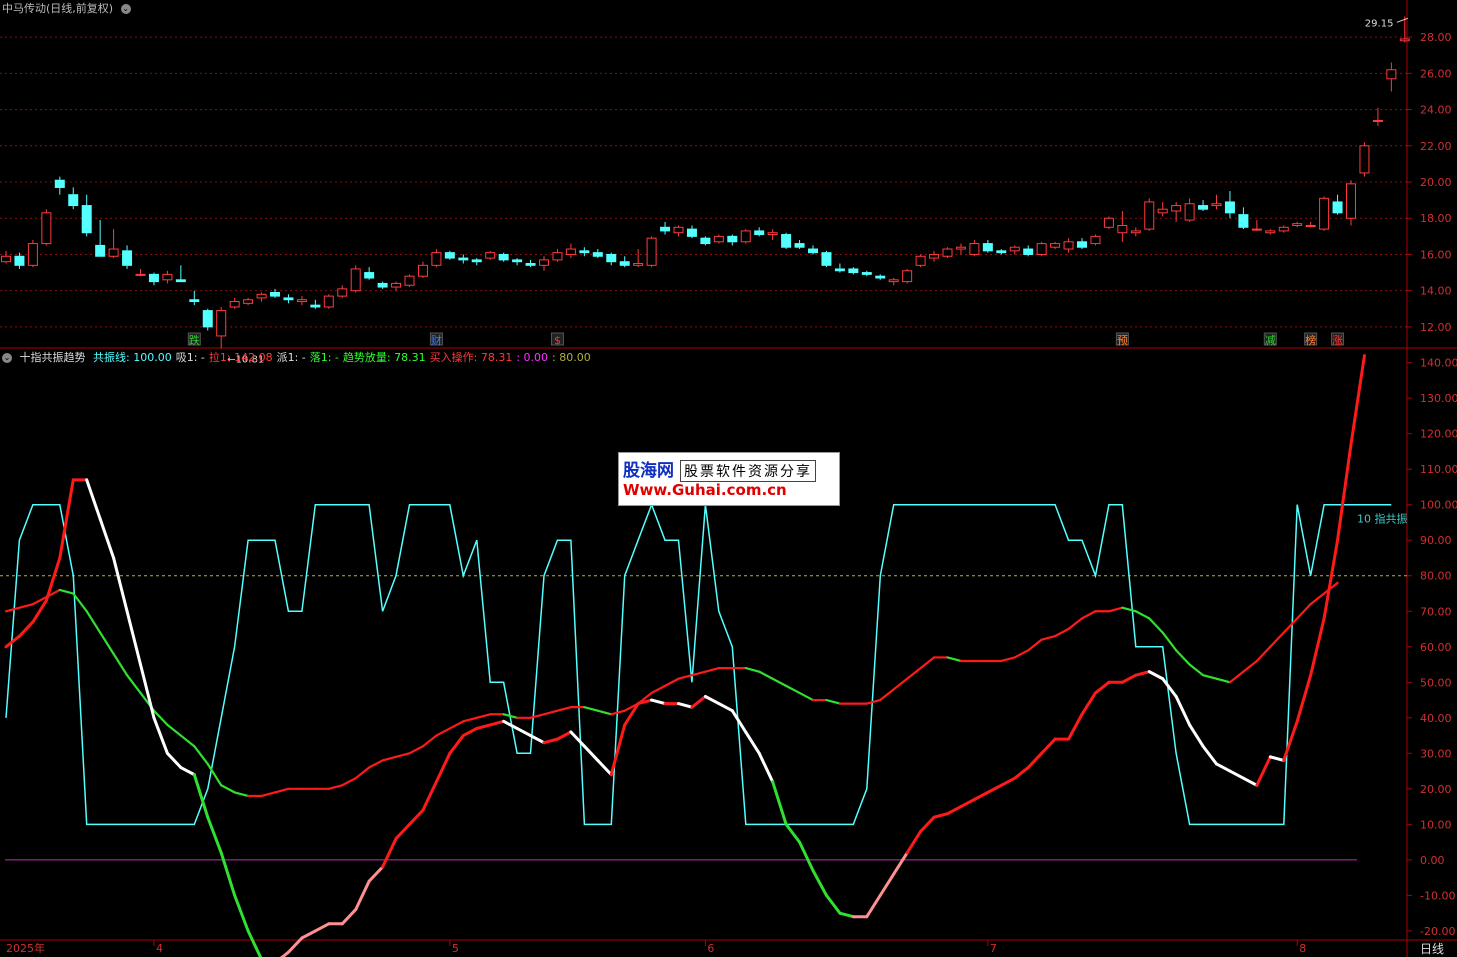 The image size is (1457, 957). Describe the element at coordinates (194, 340) in the screenshot. I see `event-marker-label: 跌` at that location.